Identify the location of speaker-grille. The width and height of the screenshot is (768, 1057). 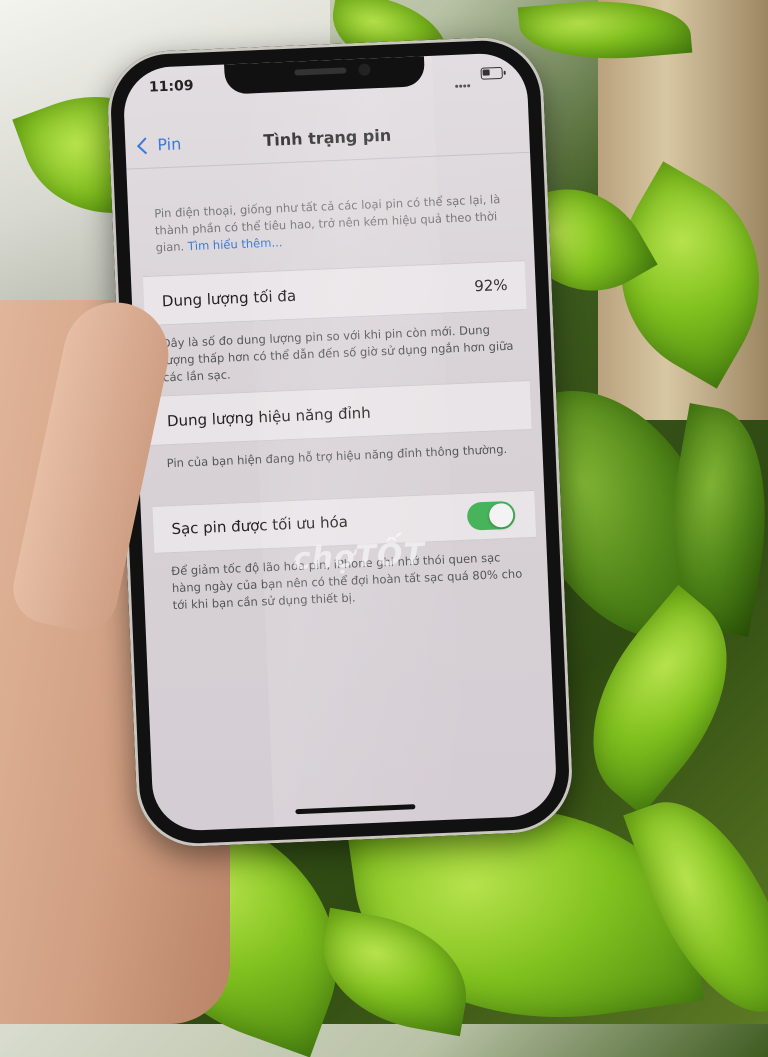
(320, 71).